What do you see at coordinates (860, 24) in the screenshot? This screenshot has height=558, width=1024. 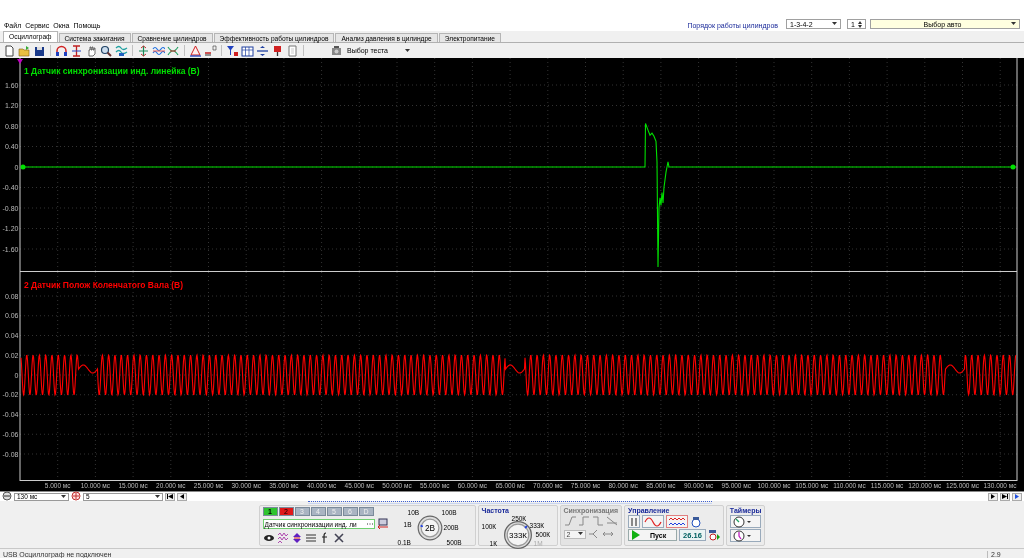 I see `spin-arrows-icon` at bounding box center [860, 24].